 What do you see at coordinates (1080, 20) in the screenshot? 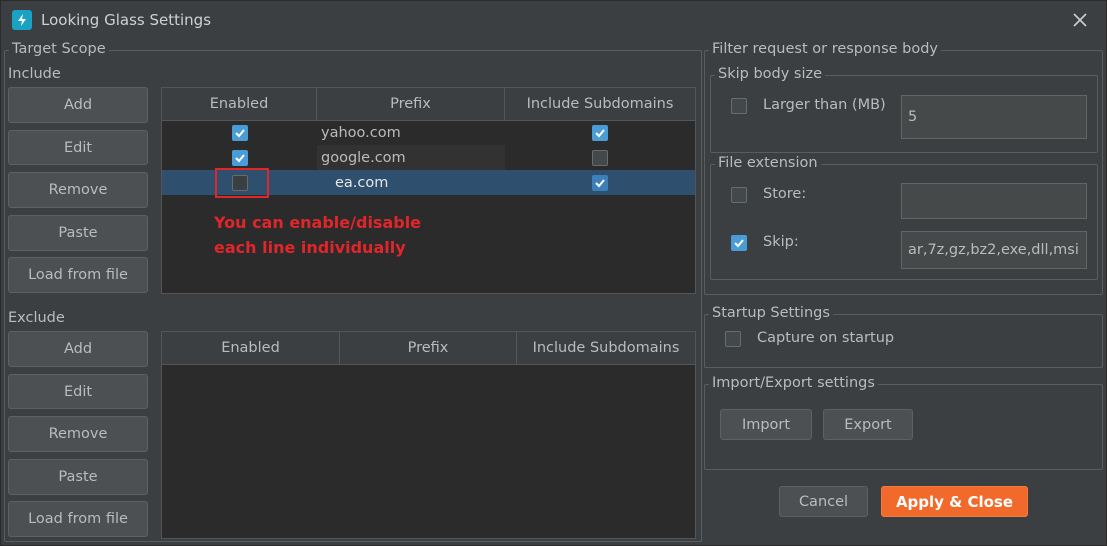
I see `close-icon` at bounding box center [1080, 20].